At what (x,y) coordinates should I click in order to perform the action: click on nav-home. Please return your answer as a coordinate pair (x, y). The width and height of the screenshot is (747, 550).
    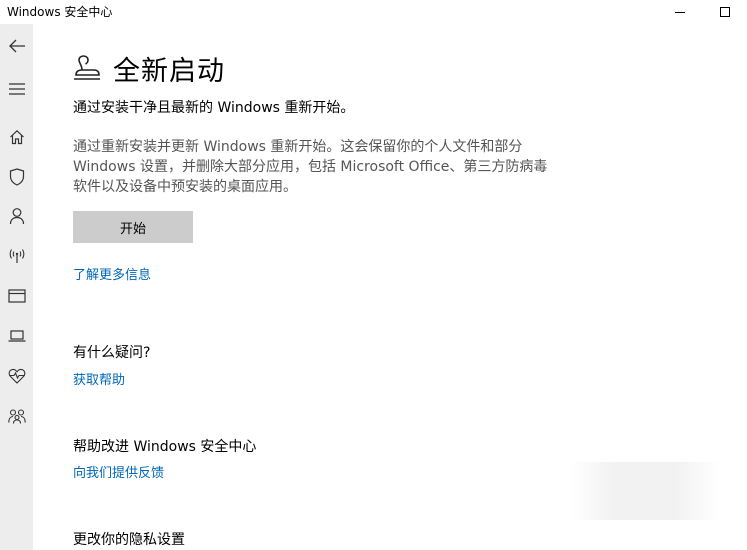
    Looking at the image, I should click on (16, 137).